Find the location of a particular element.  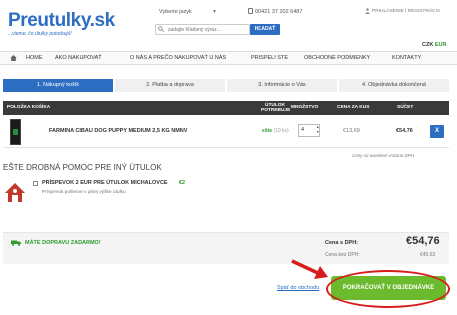

nav-terms: OBCHODNÉ PODMIENKY is located at coordinates (337, 58).